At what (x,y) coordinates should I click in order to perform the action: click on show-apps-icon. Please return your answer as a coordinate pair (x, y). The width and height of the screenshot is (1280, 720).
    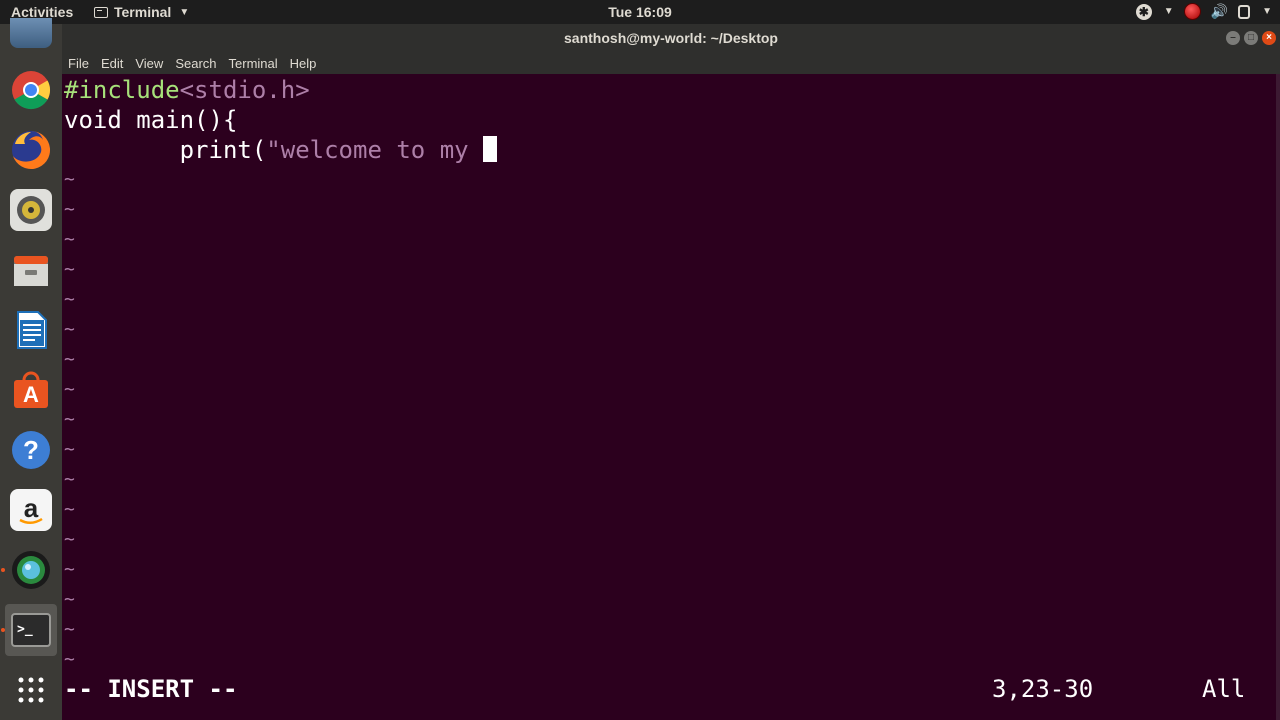
    Looking at the image, I should click on (31, 690).